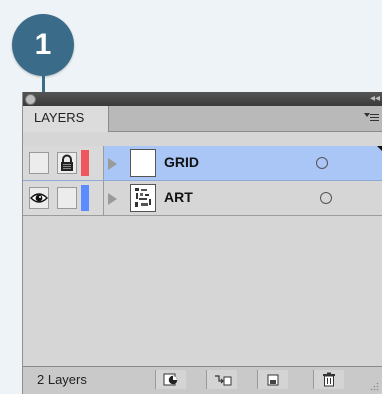 The image size is (382, 394). I want to click on make-clipping-mask-button, so click(170, 379).